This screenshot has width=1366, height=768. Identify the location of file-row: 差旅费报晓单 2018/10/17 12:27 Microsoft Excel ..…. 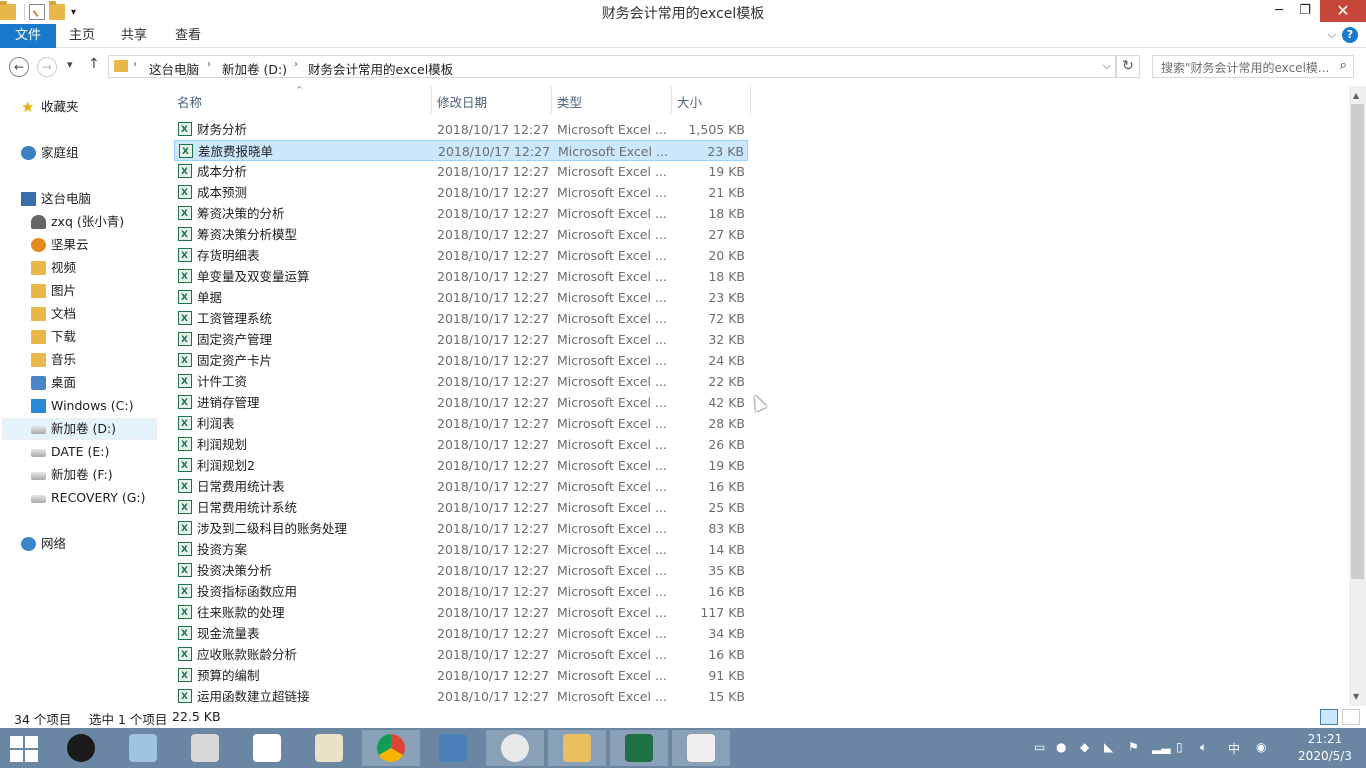
(461, 151).